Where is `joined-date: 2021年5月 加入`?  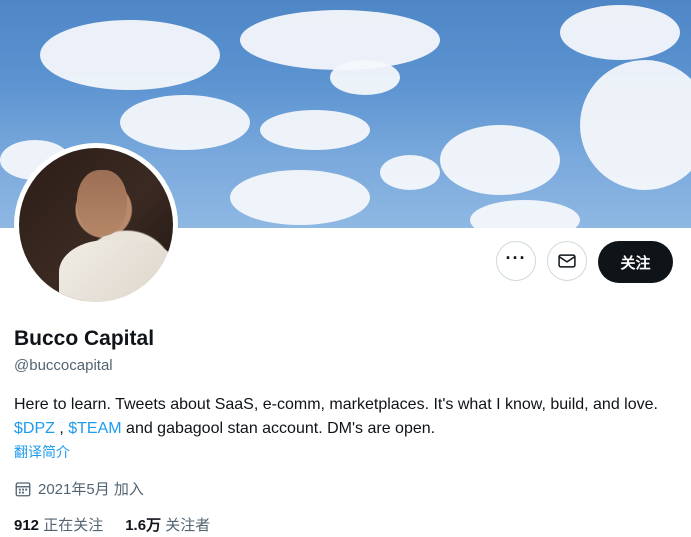
joined-date: 2021年5月 加入 is located at coordinates (79, 488).